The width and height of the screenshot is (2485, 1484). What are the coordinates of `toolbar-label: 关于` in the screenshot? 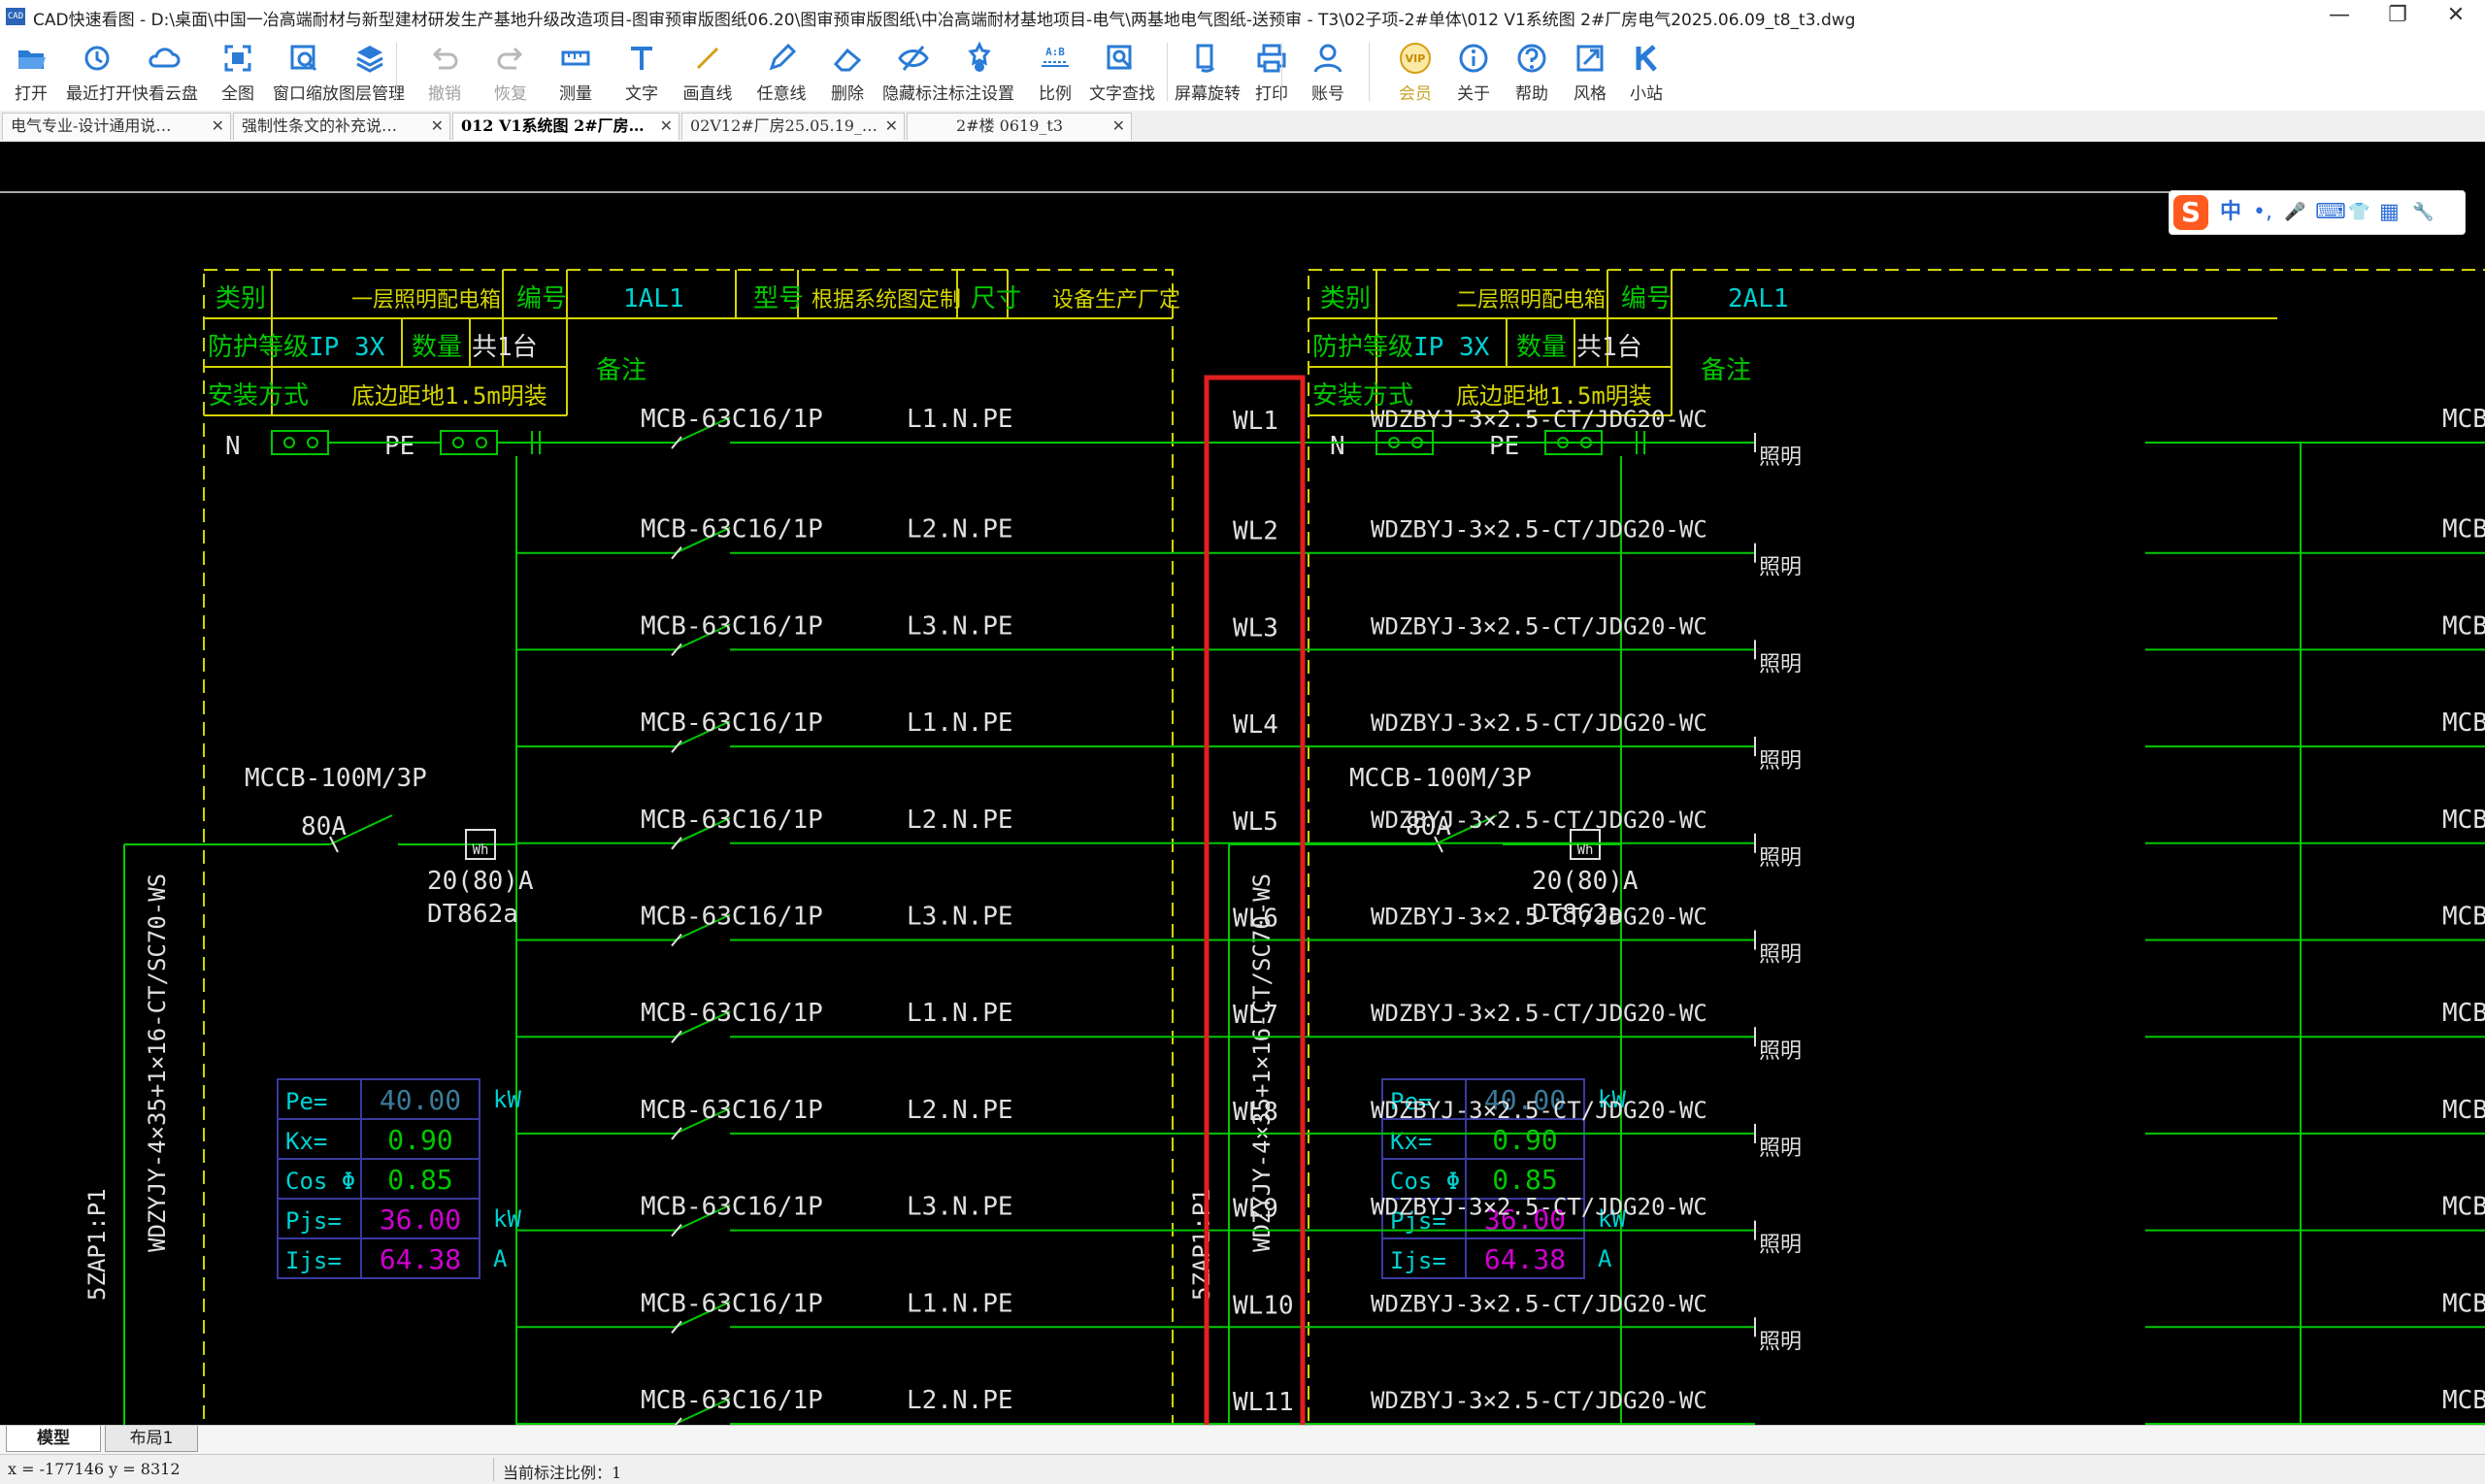 It's located at (1474, 94).